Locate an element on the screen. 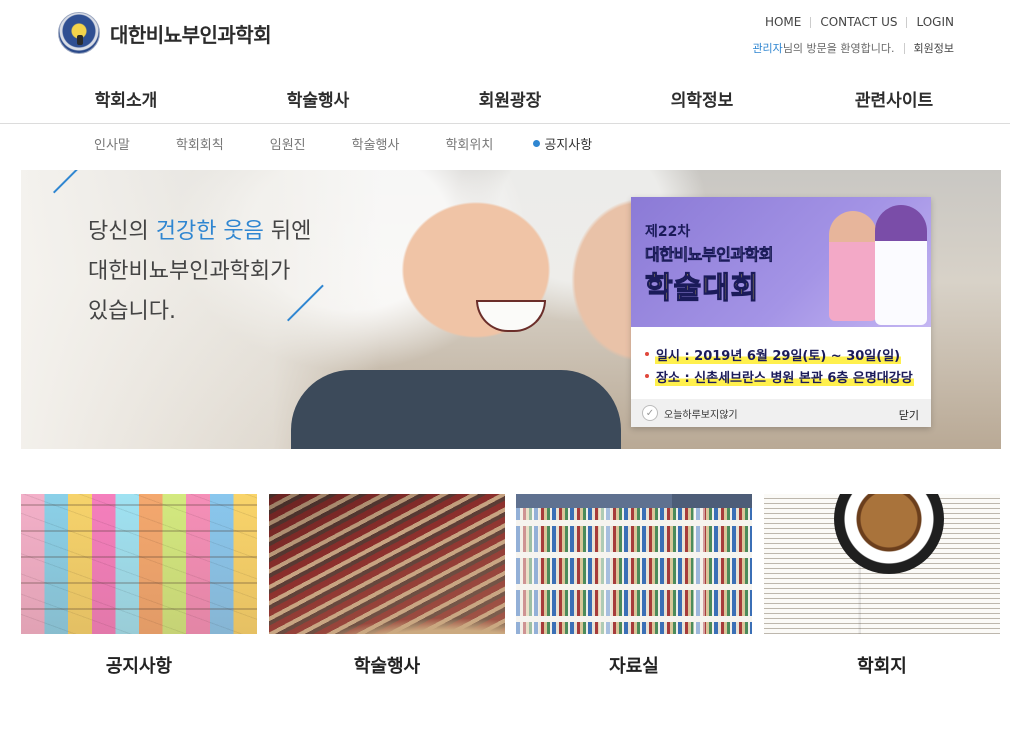 Image resolution: width=1010 pixels, height=734 pixels. checkmark-icon: ✓ is located at coordinates (650, 413).